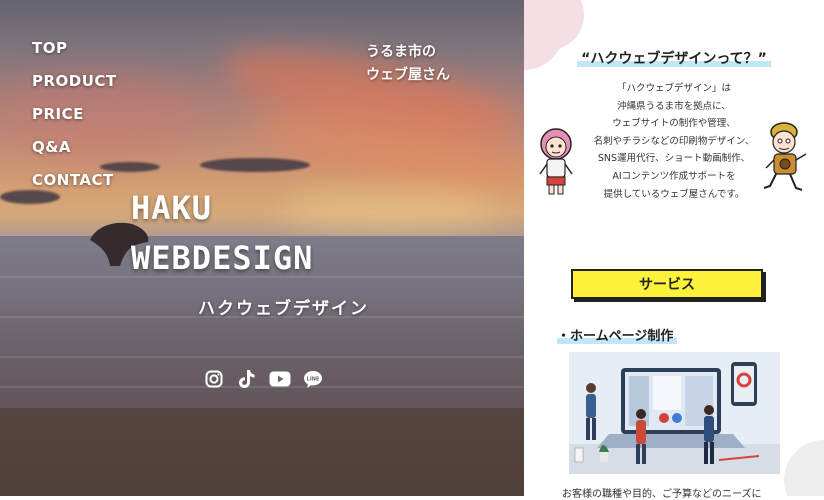 The image size is (824, 500). What do you see at coordinates (283, 309) in the screenshot?
I see `brand-kana: ハクウェブデザイン` at bounding box center [283, 309].